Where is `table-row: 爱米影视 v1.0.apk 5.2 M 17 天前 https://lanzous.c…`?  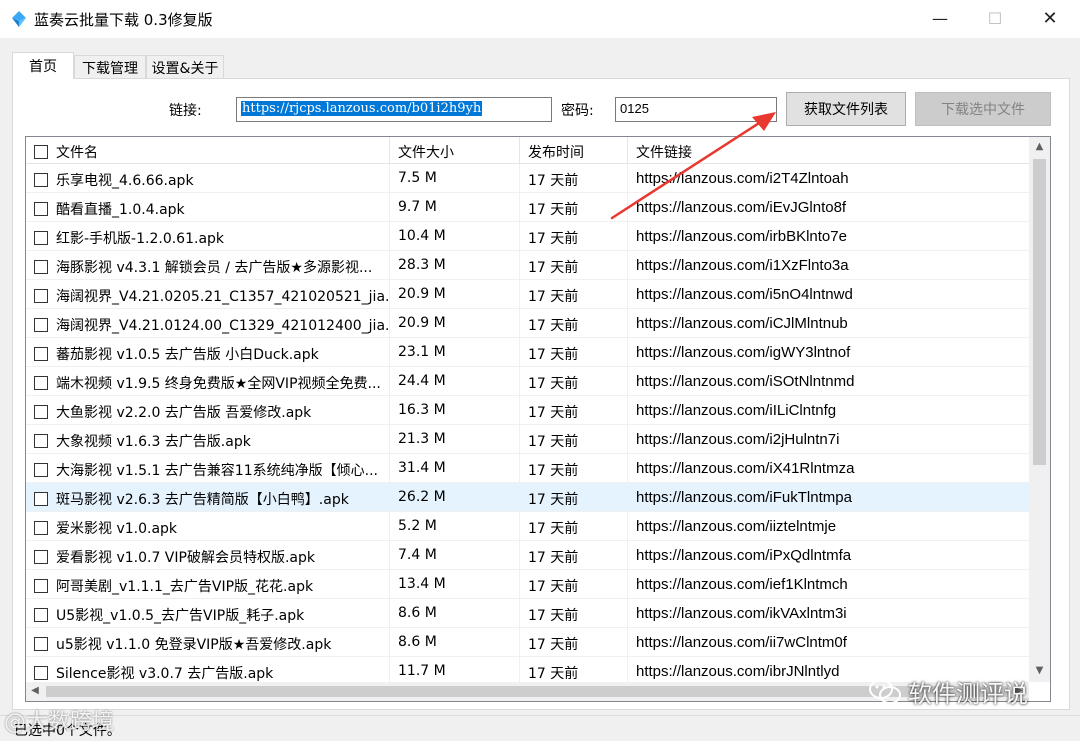 table-row: 爱米影视 v1.0.apk 5.2 M 17 天前 https://lanzous.c… is located at coordinates (527, 526).